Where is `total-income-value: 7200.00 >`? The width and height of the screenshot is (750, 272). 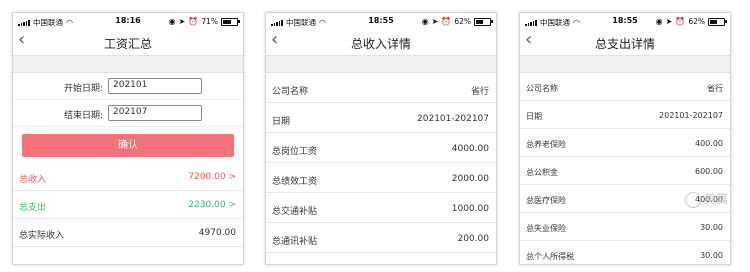
total-income-value: 7200.00 > is located at coordinates (212, 177).